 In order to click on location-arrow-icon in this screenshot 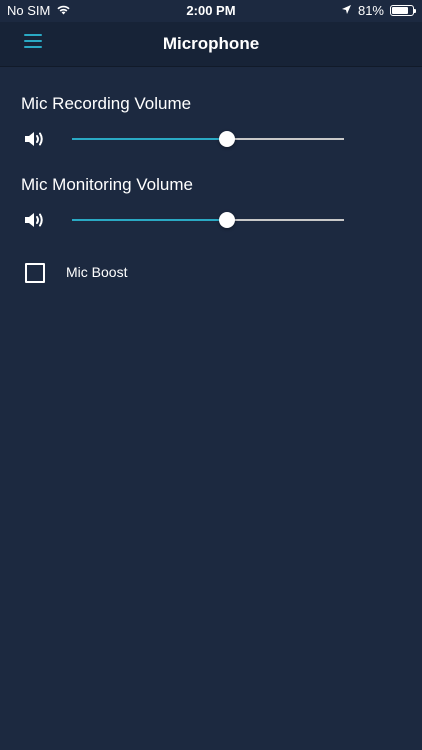, I will do `click(346, 10)`.